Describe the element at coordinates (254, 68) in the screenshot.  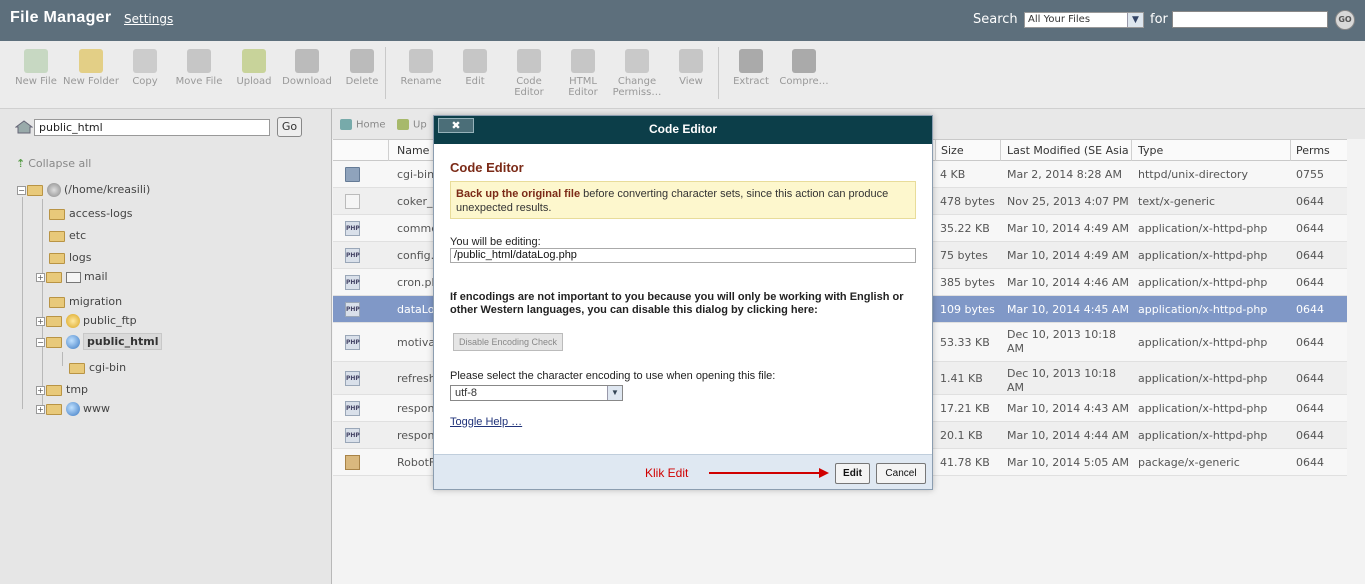
I see `upload-button: Upload` at that location.